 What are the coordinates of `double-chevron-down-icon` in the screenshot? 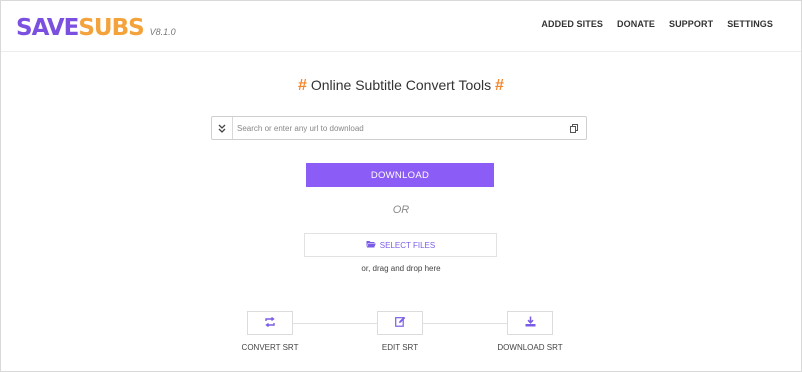 It's located at (222, 128).